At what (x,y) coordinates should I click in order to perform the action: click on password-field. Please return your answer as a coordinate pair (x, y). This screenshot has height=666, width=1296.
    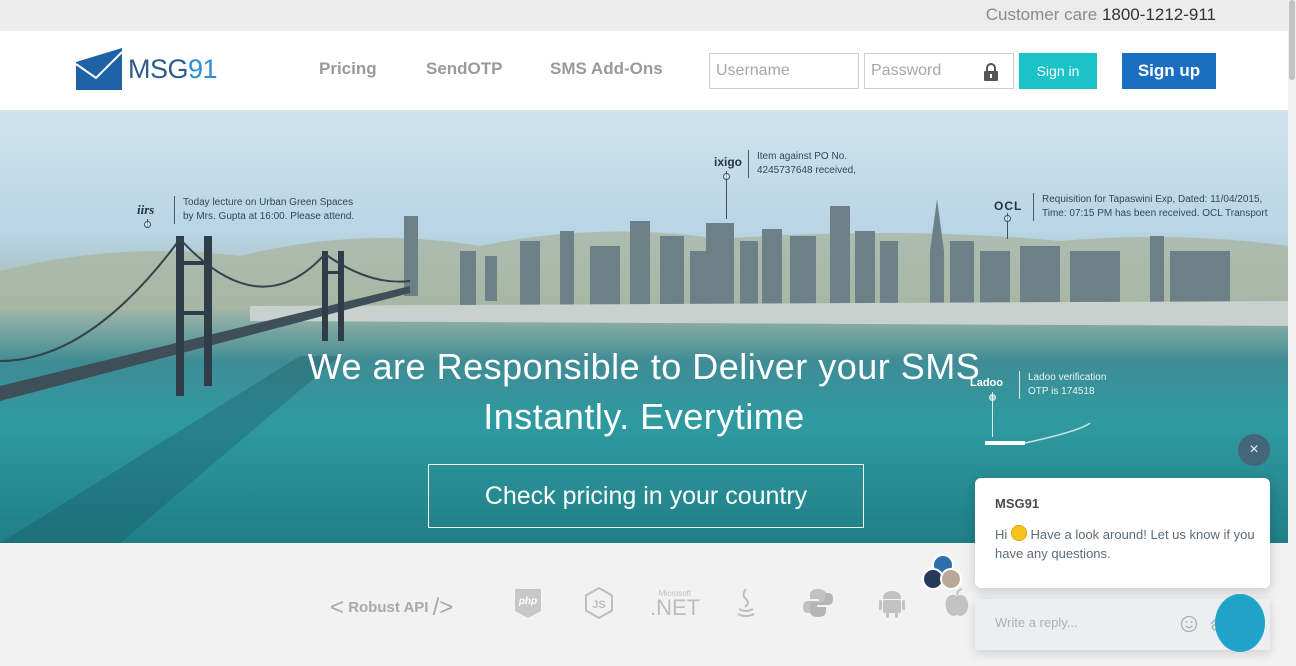
    Looking at the image, I should click on (939, 71).